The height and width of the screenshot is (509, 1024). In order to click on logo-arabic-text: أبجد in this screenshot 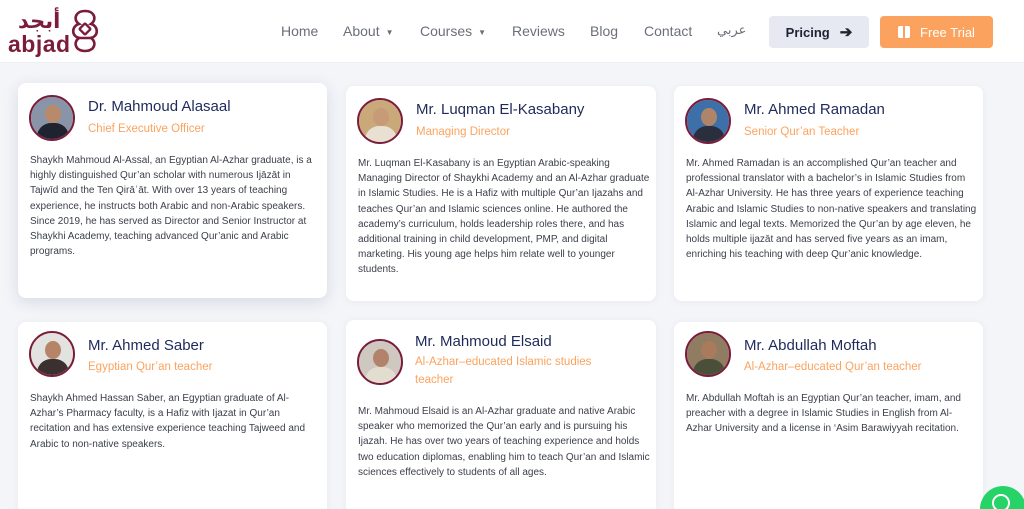, I will do `click(39, 21)`.